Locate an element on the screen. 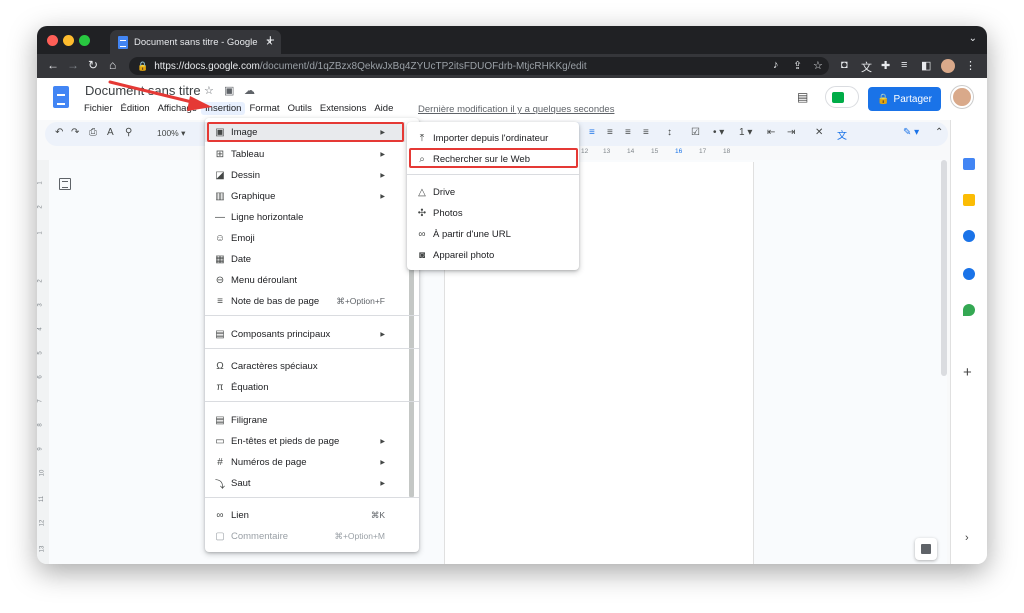  comment-icon: ▢ is located at coordinates (220, 536).